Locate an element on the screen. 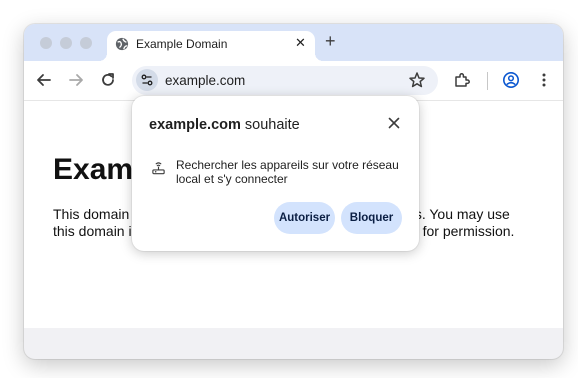 This screenshot has height=378, width=578. toolbar-divider is located at coordinates (487, 81).